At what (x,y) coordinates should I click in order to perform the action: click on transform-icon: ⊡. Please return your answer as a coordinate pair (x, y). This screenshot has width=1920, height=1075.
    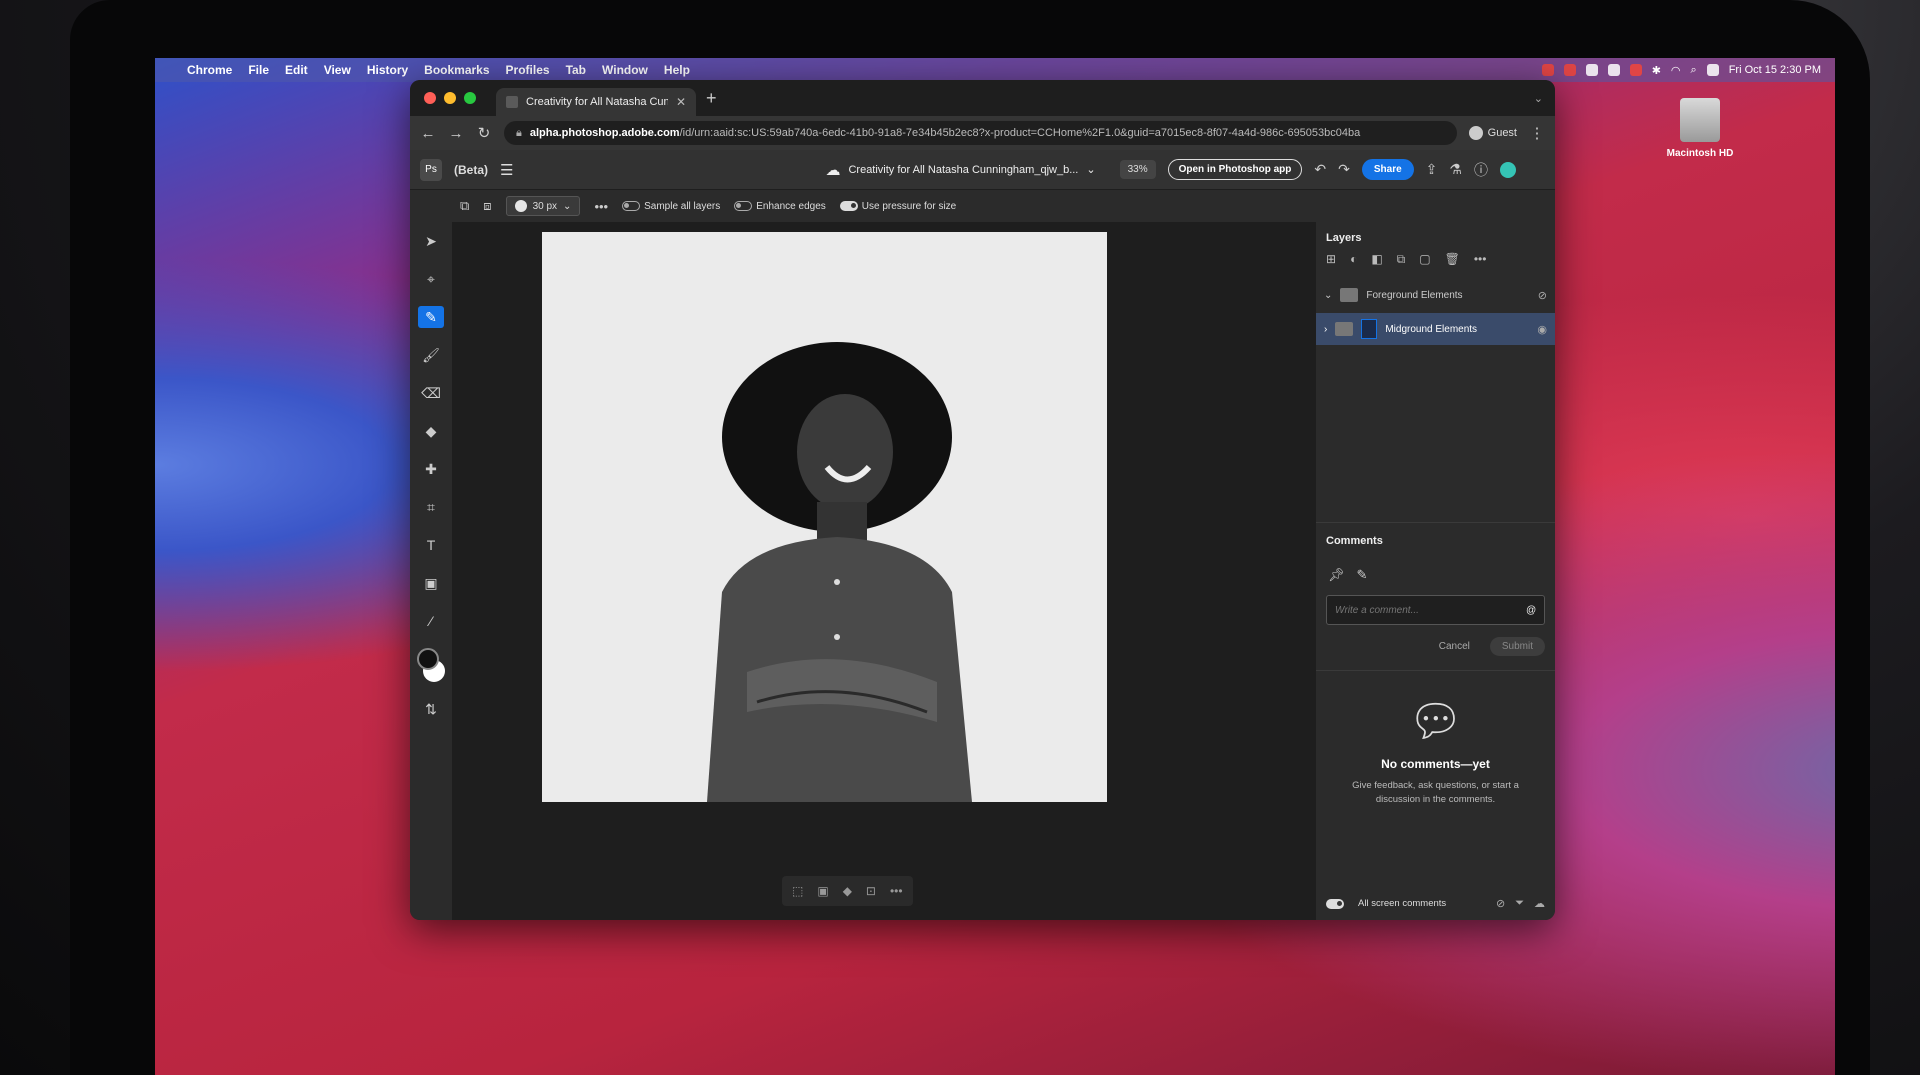
    Looking at the image, I should click on (871, 891).